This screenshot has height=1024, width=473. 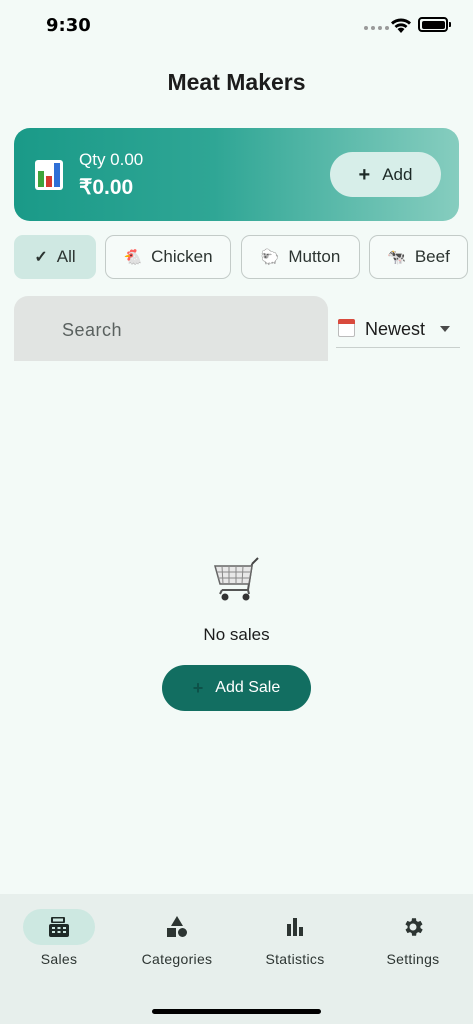 I want to click on filter-chip-chicken: 🐔 Chicken, so click(x=168, y=257).